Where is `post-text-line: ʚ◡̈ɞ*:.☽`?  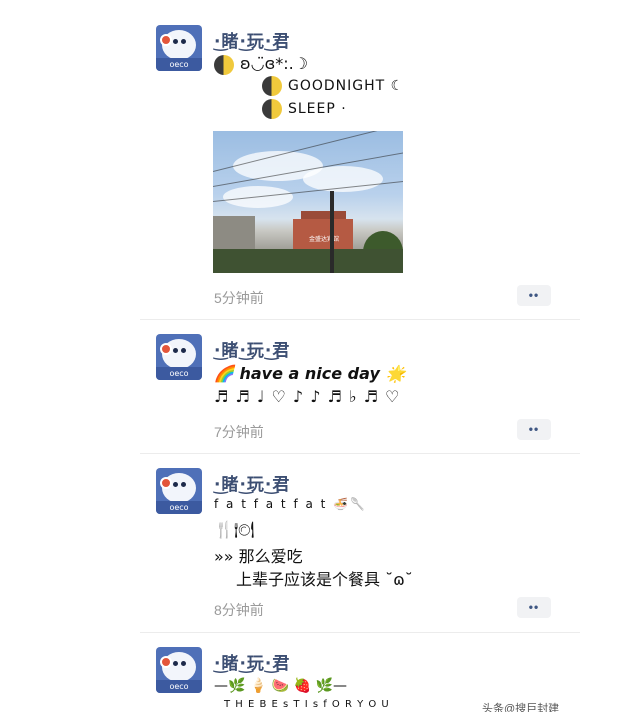 post-text-line: ʚ◡̈ɞ*:.☽ is located at coordinates (261, 64).